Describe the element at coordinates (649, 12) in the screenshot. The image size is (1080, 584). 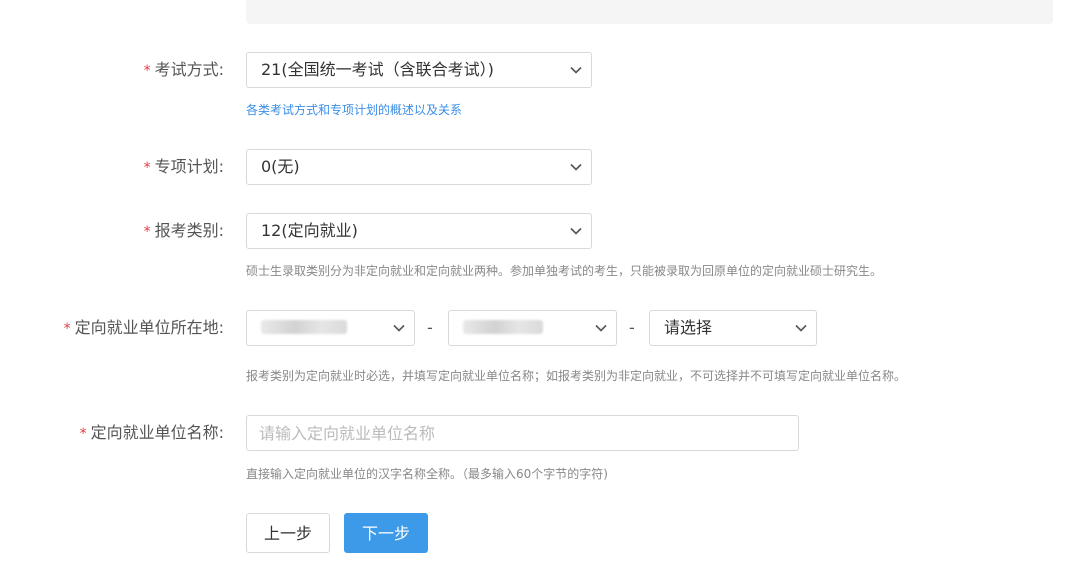
I see `previous-field-box` at that location.